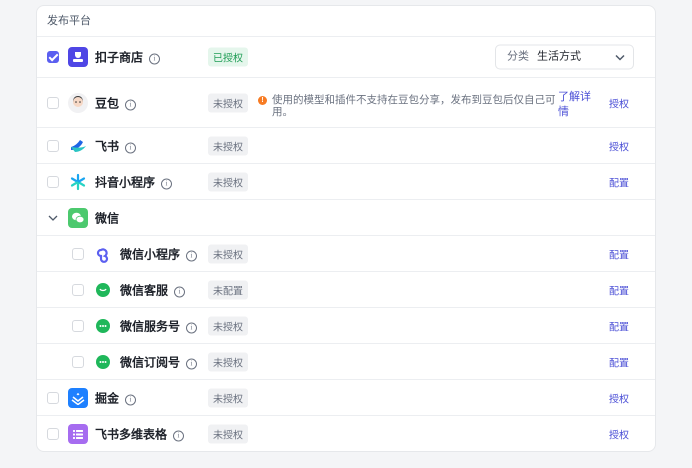 The image size is (692, 468). Describe the element at coordinates (140, 434) in the screenshot. I see `platform-name: 飞书多维表格 i` at that location.